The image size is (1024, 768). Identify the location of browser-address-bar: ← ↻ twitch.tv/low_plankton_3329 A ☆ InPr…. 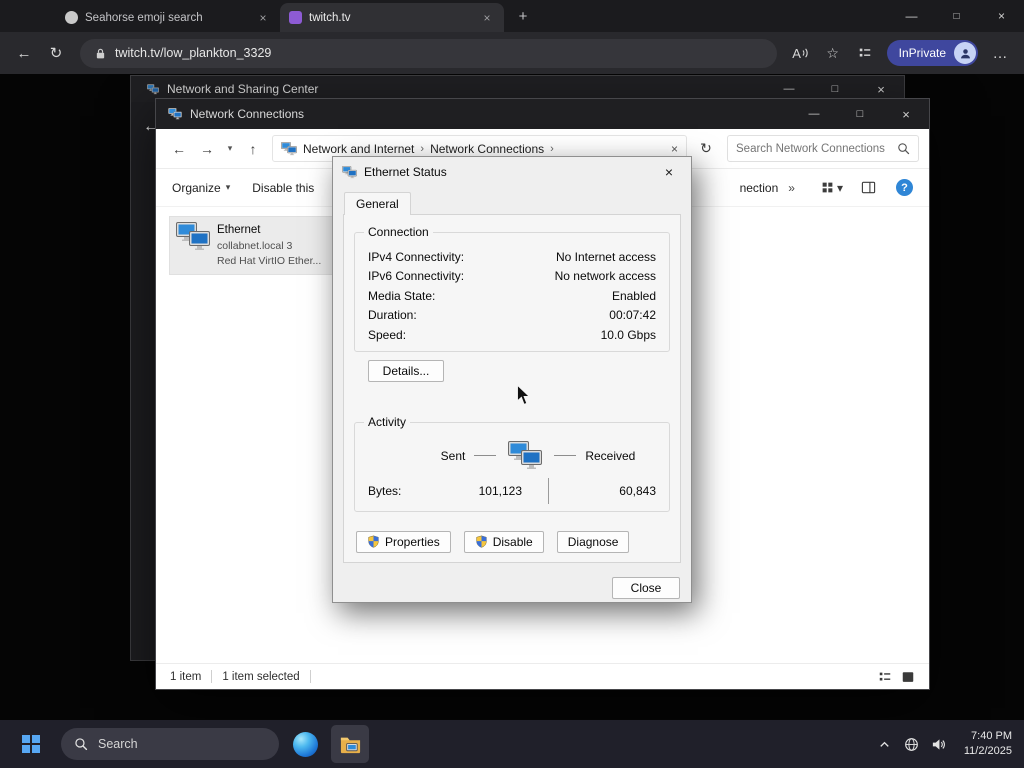
(512, 53).